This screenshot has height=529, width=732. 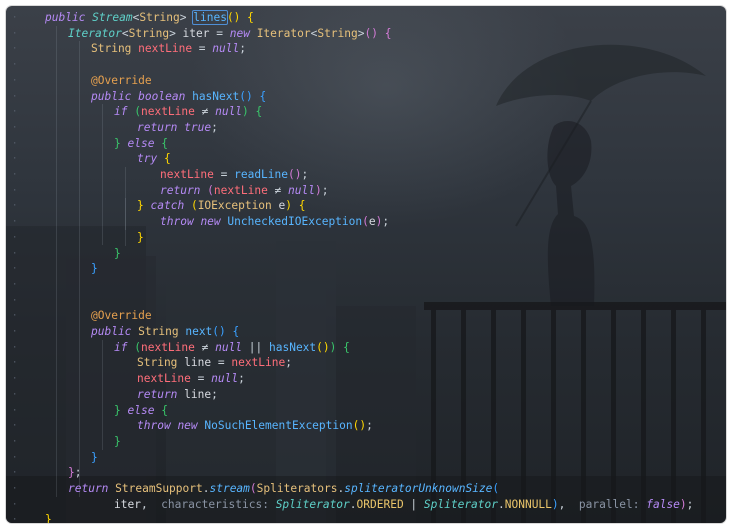 I want to click on code-line: return true;, so click(x=177, y=128).